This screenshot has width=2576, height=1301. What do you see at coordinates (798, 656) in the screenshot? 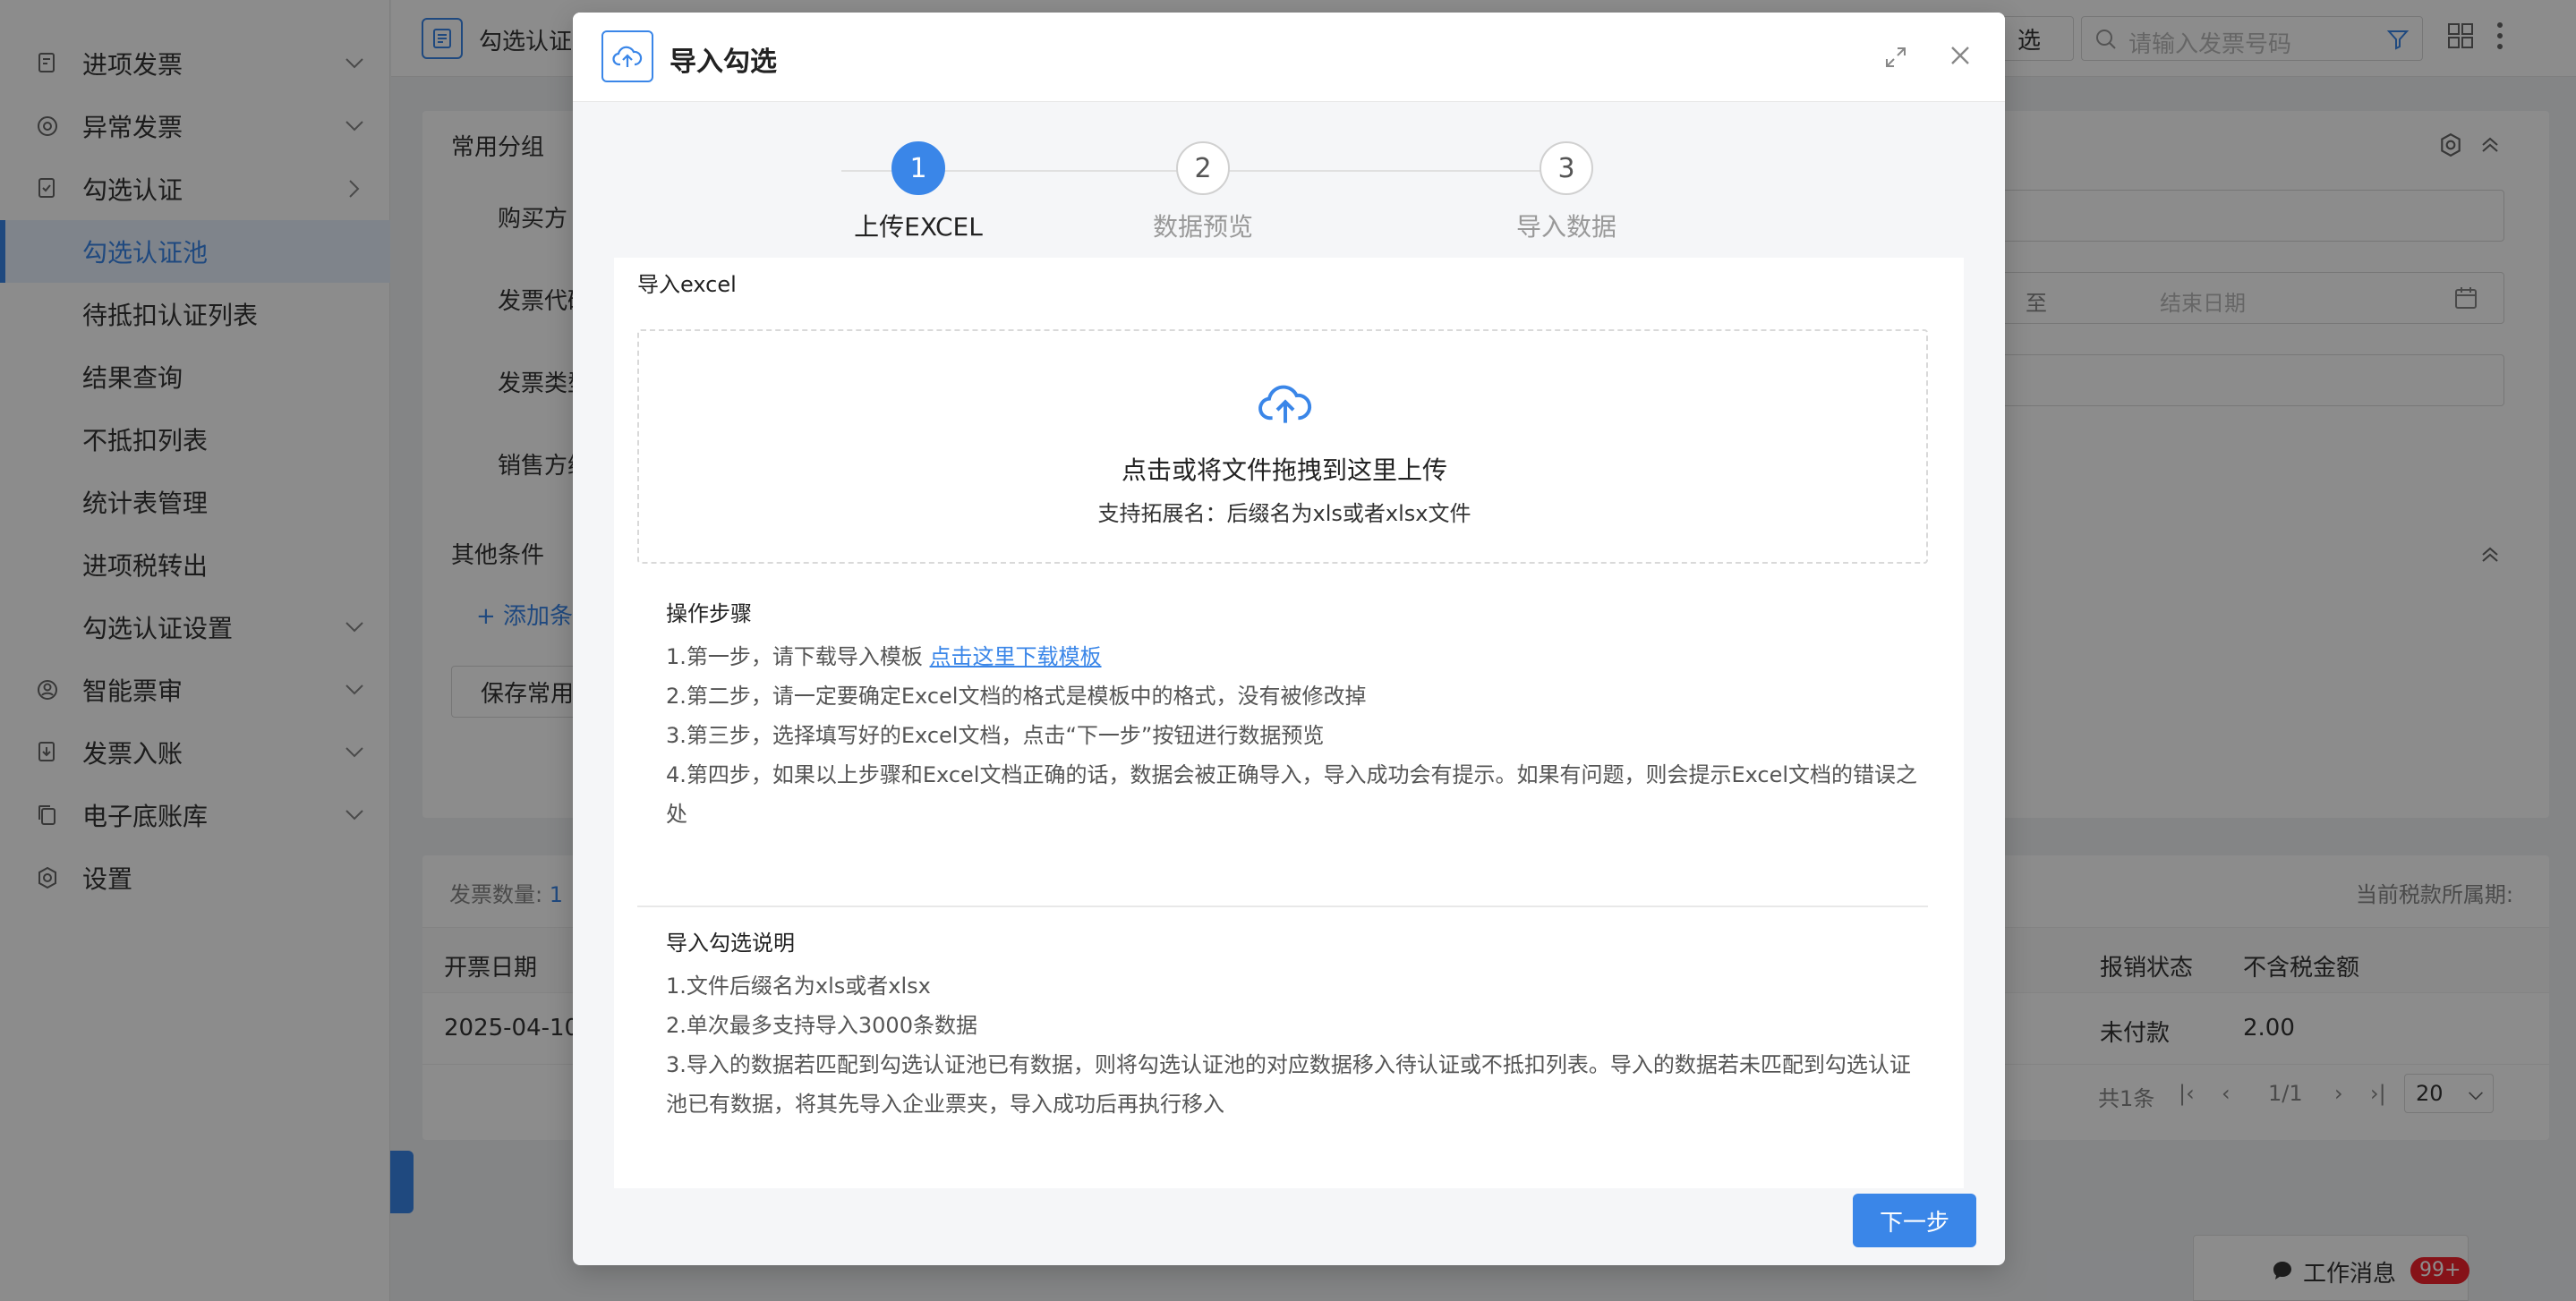
I see `step1-text: 1.第一步，请下载导入模板` at bounding box center [798, 656].